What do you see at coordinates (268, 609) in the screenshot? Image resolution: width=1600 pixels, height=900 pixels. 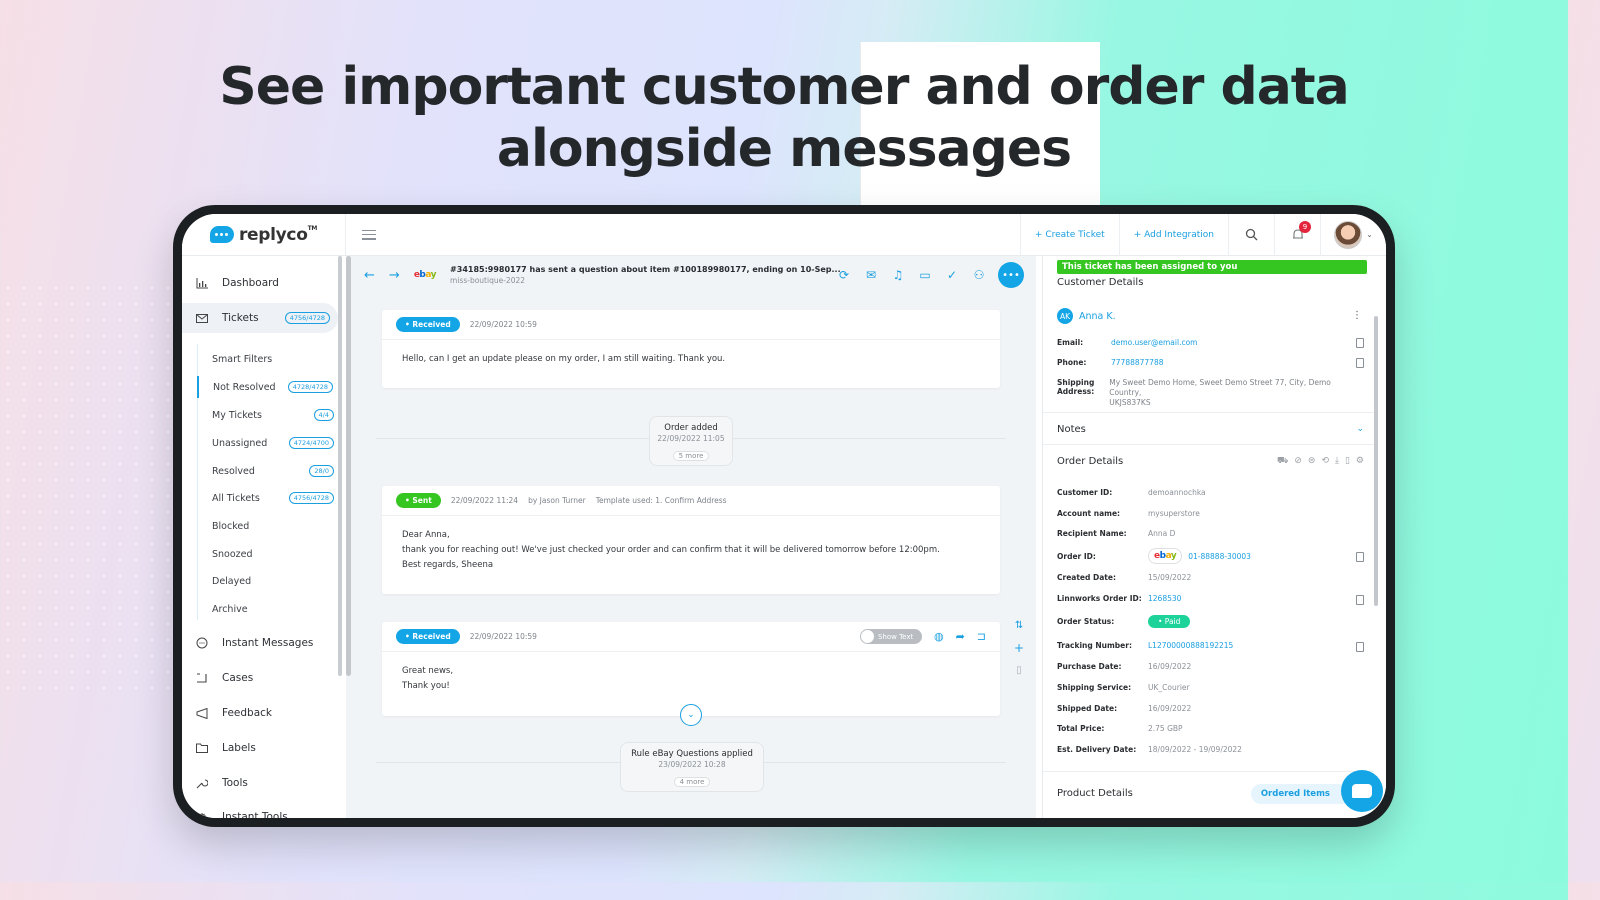 I see `filter-archive: Archive` at bounding box center [268, 609].